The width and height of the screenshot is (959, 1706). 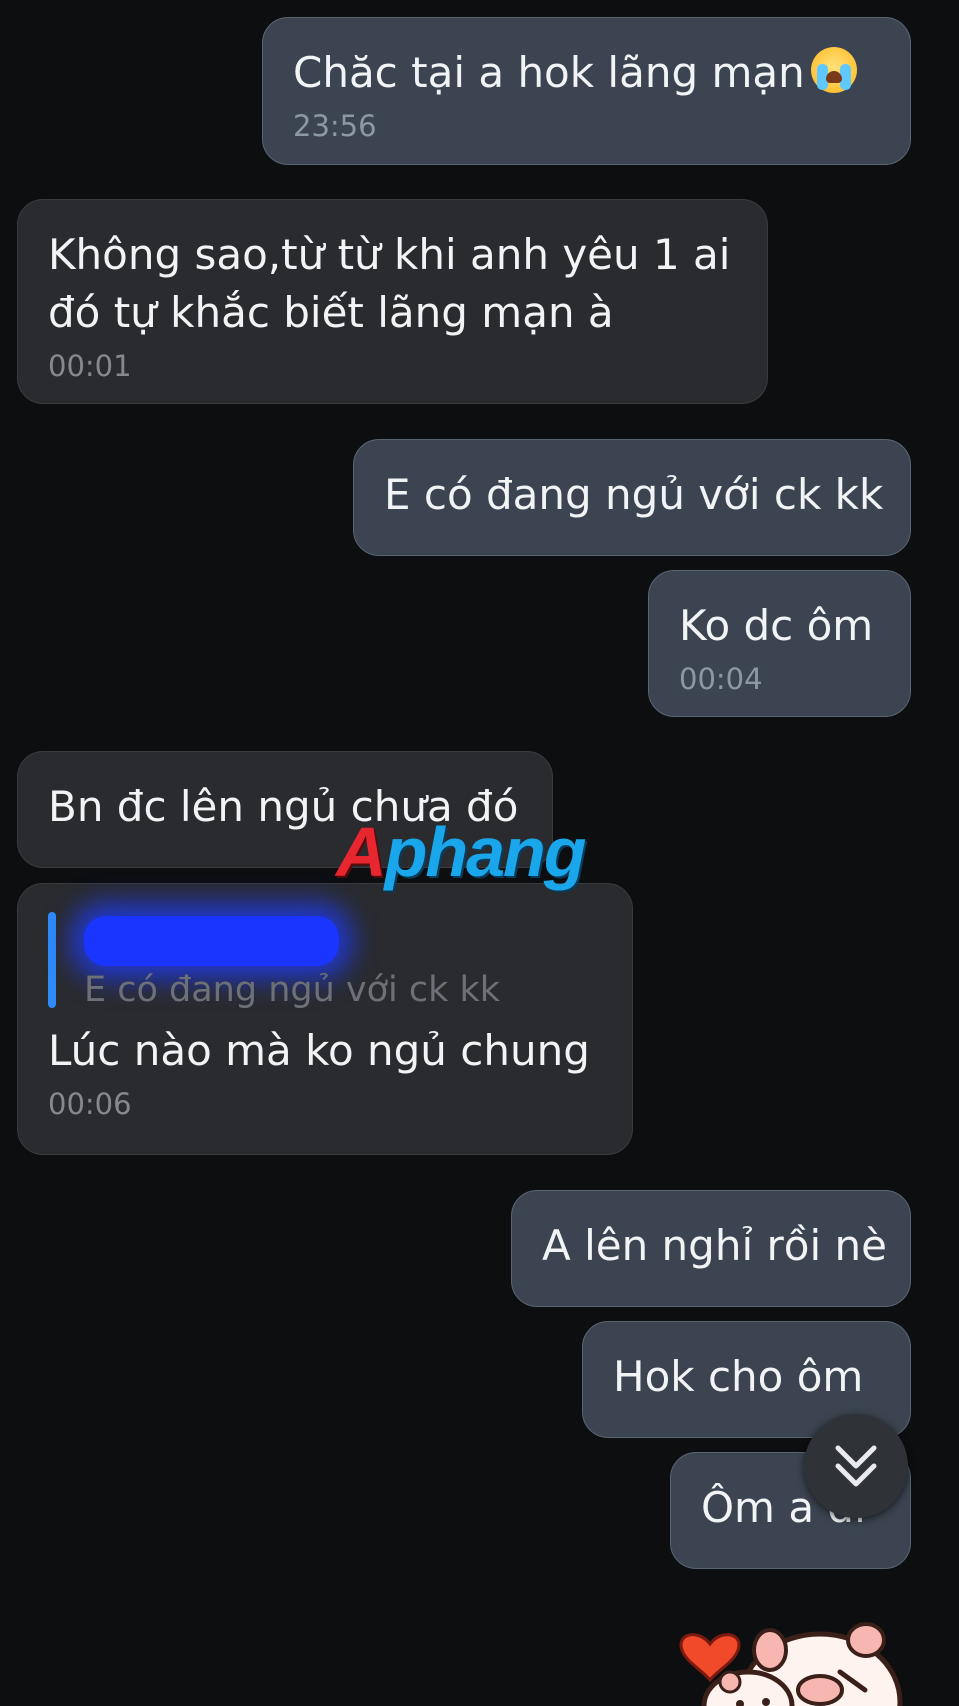 What do you see at coordinates (52, 960) in the screenshot?
I see `reply-quote-bar` at bounding box center [52, 960].